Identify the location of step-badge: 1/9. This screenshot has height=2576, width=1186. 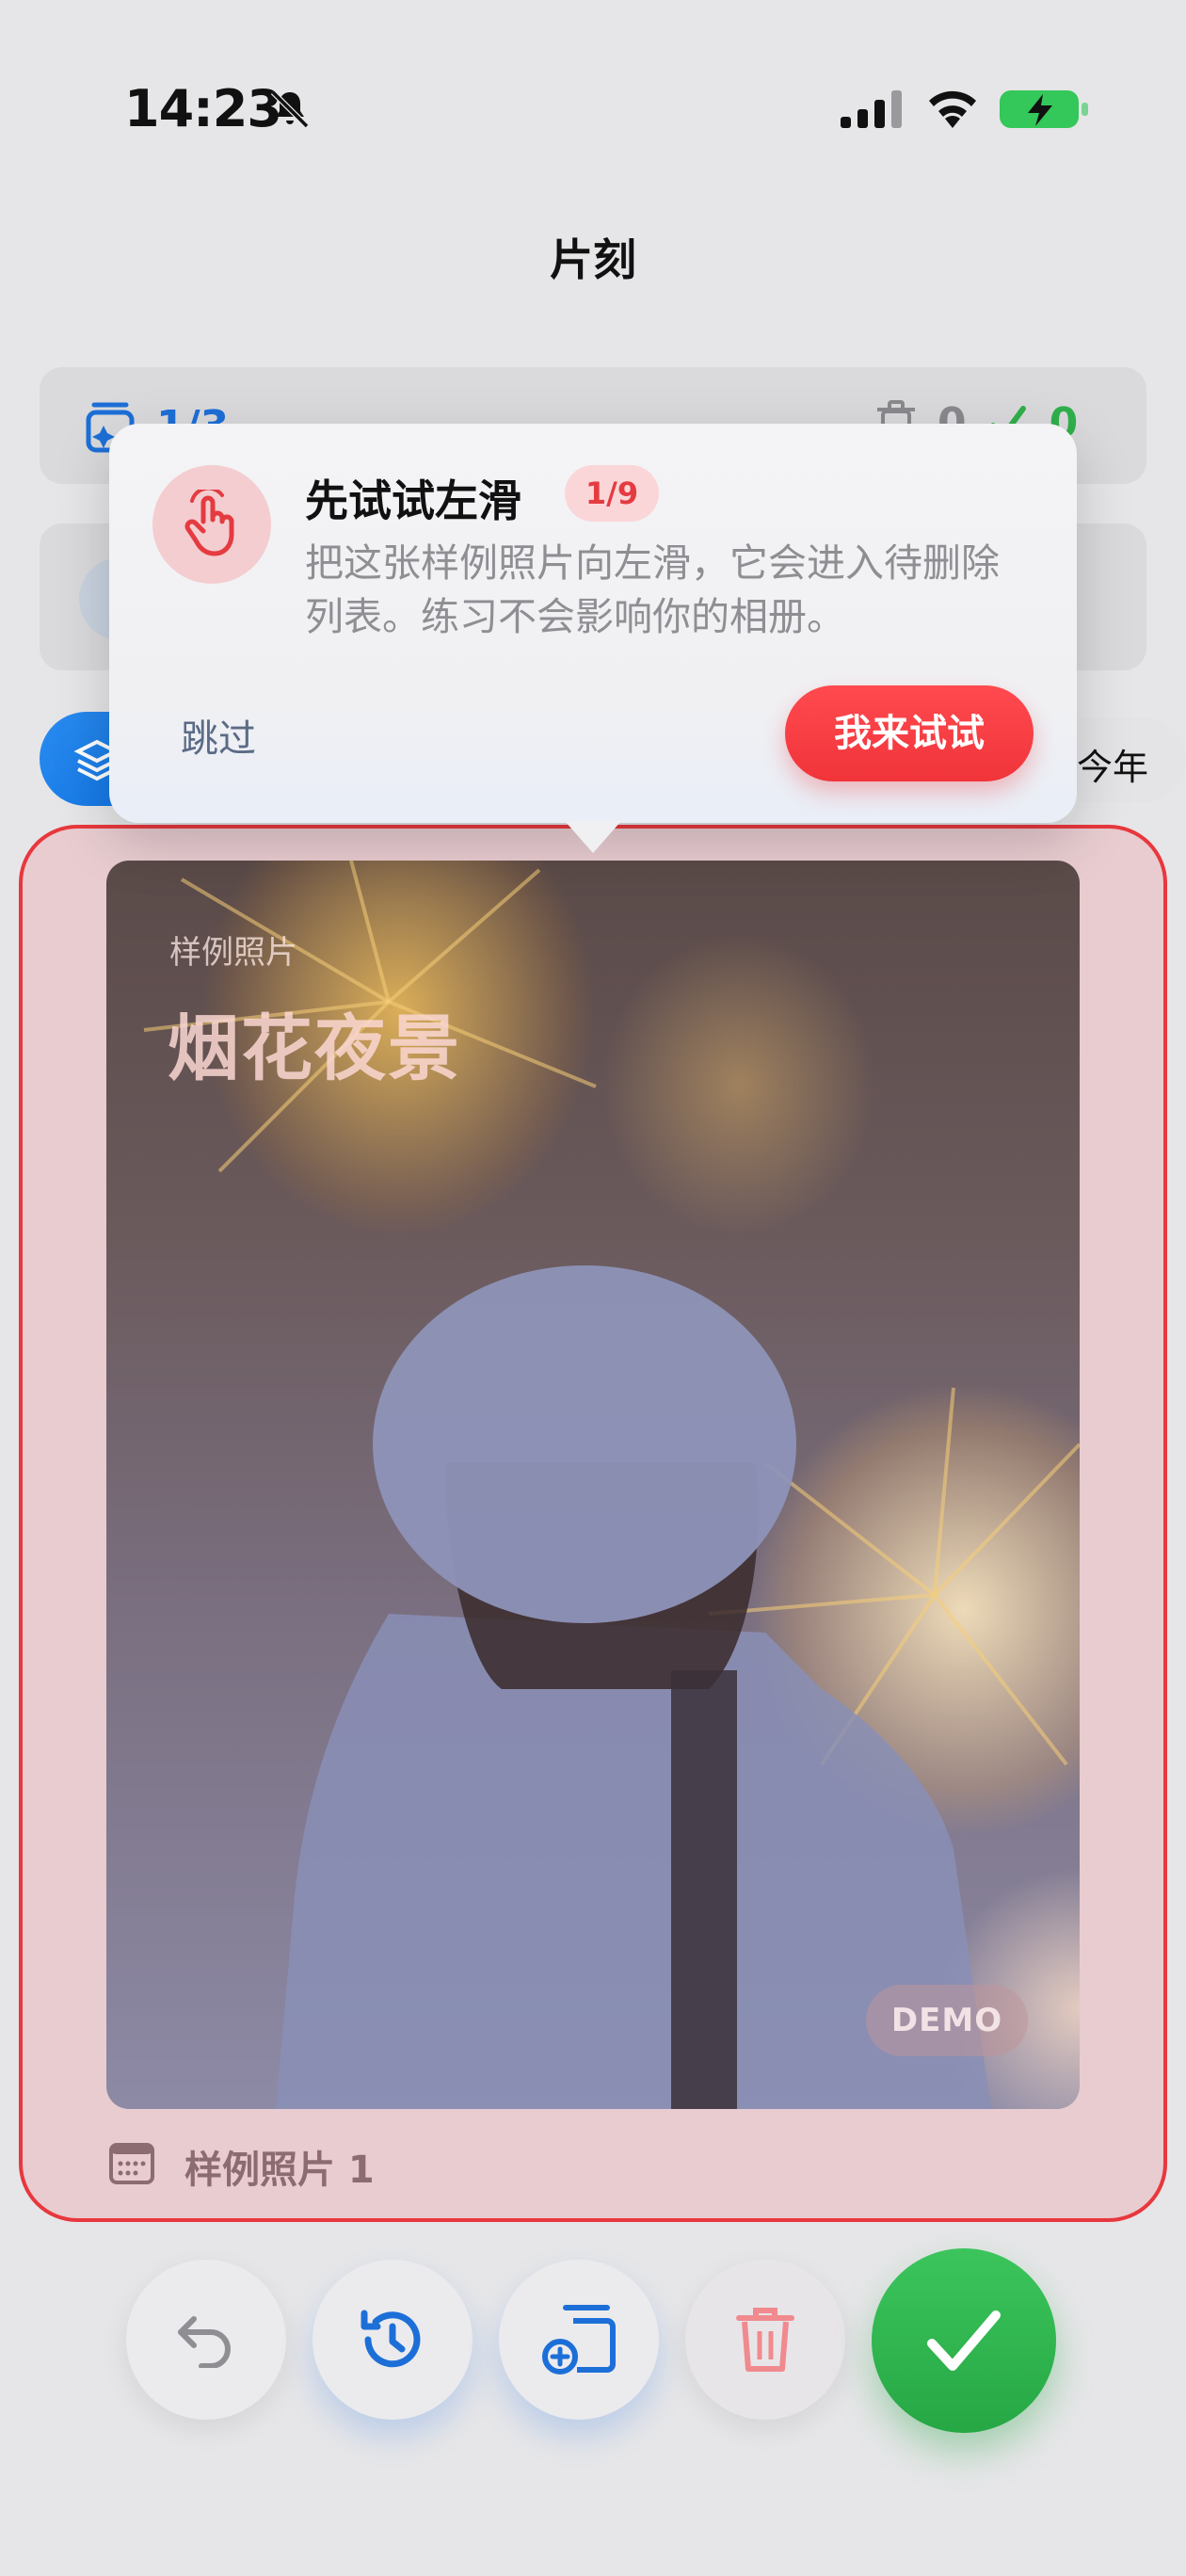
(612, 493).